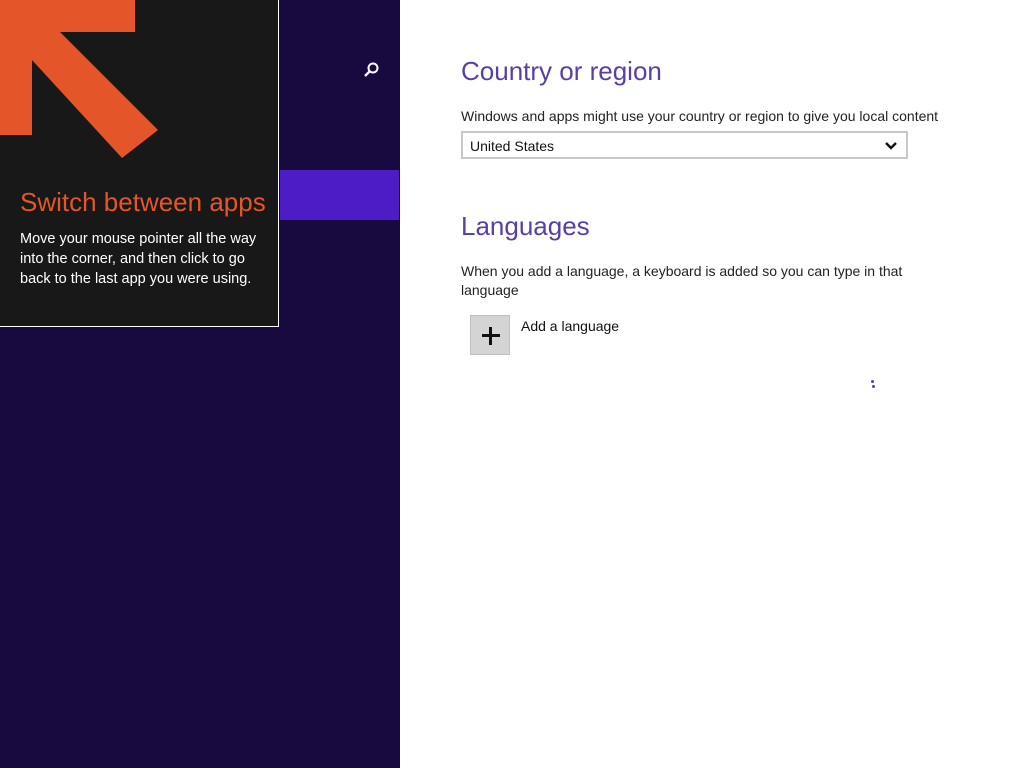 Image resolution: width=1024 pixels, height=768 pixels. What do you see at coordinates (891, 146) in the screenshot?
I see `chevron-down-icon` at bounding box center [891, 146].